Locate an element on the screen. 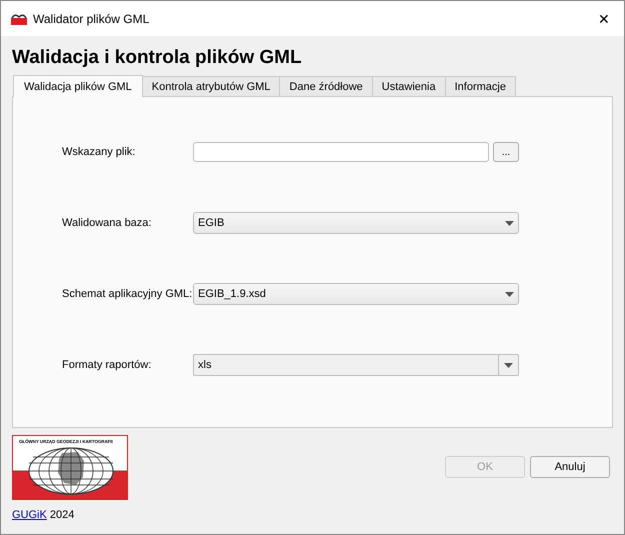 Image resolution: width=625 pixels, height=535 pixels. field-label: Wskazany plik: is located at coordinates (99, 152).